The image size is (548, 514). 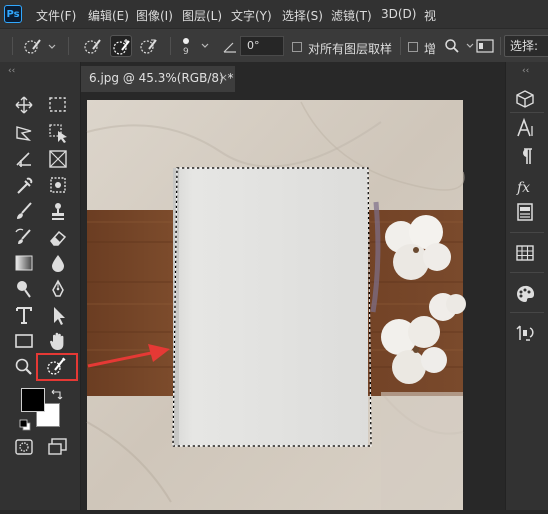 I want to click on search-icon, so click(x=452, y=46).